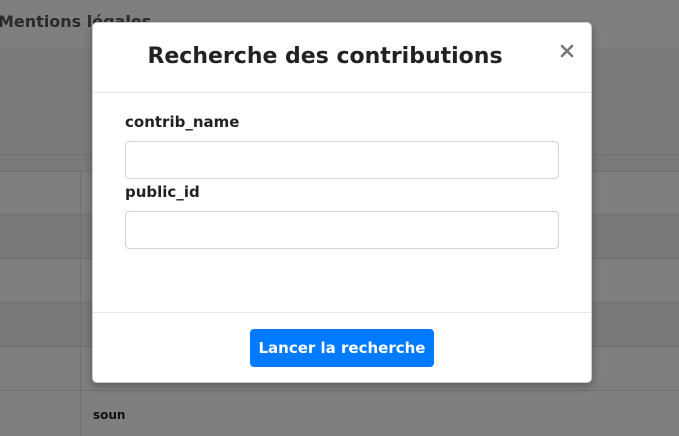 This screenshot has height=436, width=679. I want to click on modal-header: Recherche des contributions, so click(342, 58).